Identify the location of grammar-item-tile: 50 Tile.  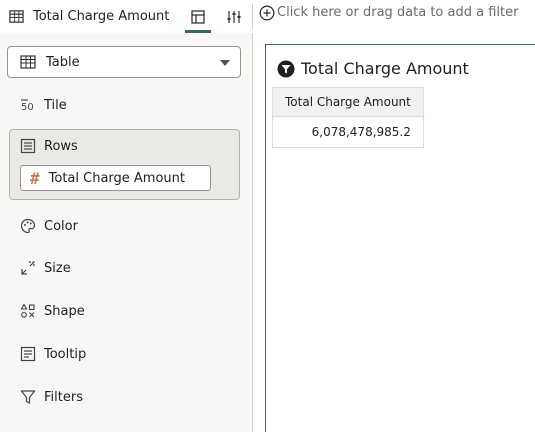
(43, 105).